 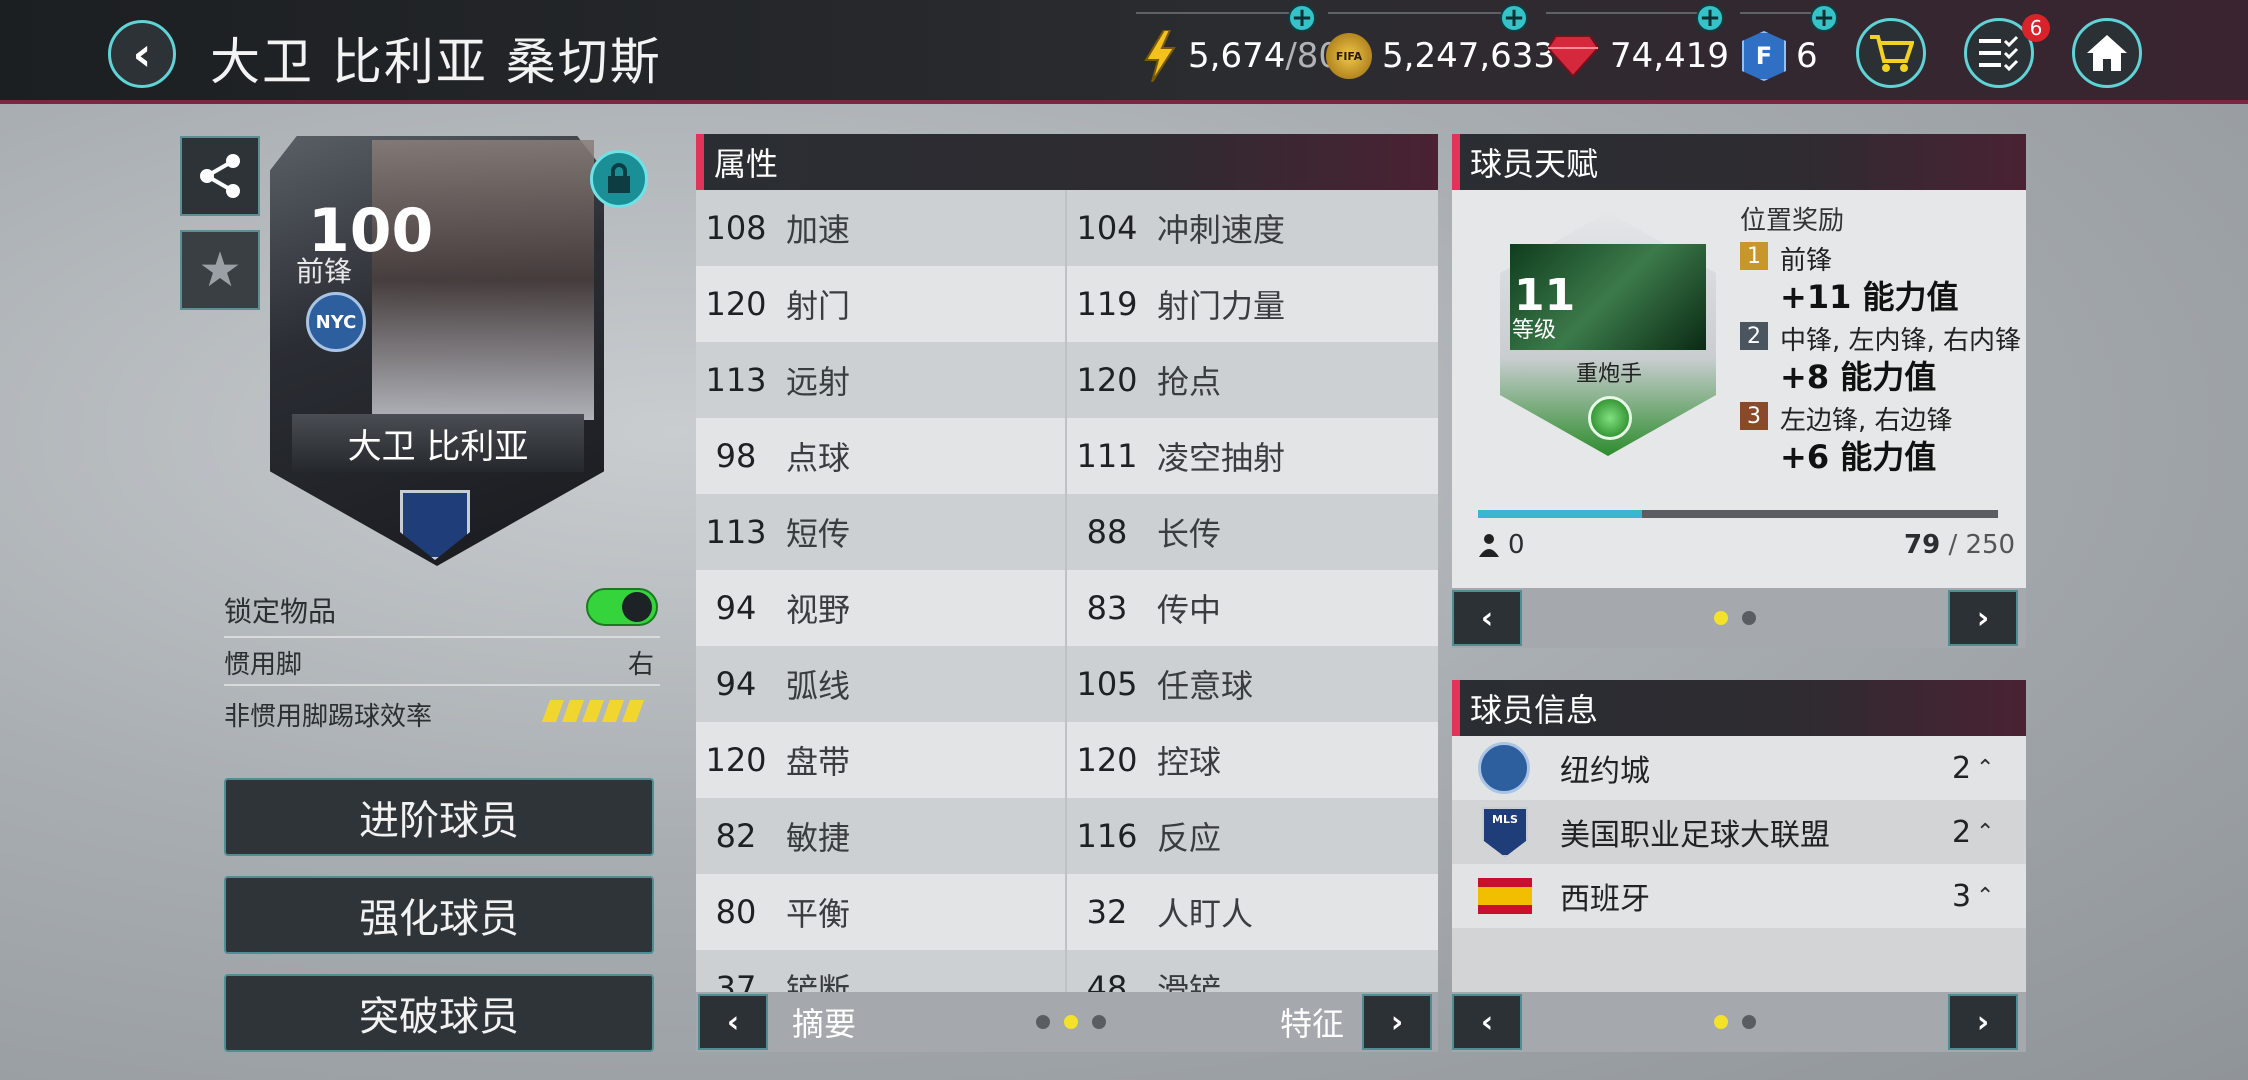 What do you see at coordinates (1573, 56) in the screenshot?
I see `gem-icon` at bounding box center [1573, 56].